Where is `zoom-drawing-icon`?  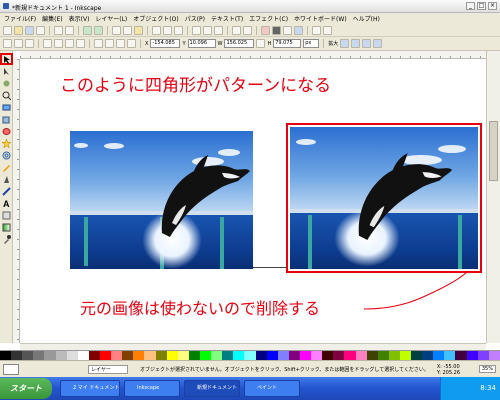 zoom-drawing-icon is located at coordinates (167, 30).